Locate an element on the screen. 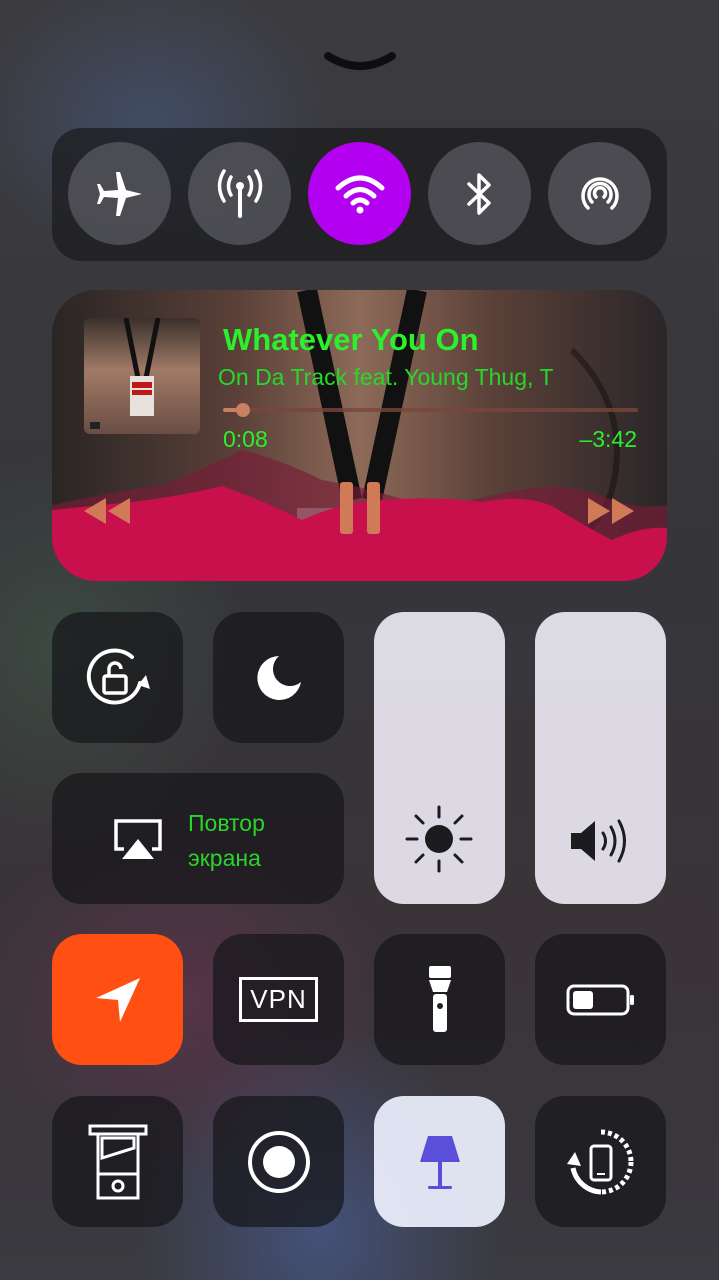 This screenshot has height=1280, width=719. airdrop-button is located at coordinates (599, 193).